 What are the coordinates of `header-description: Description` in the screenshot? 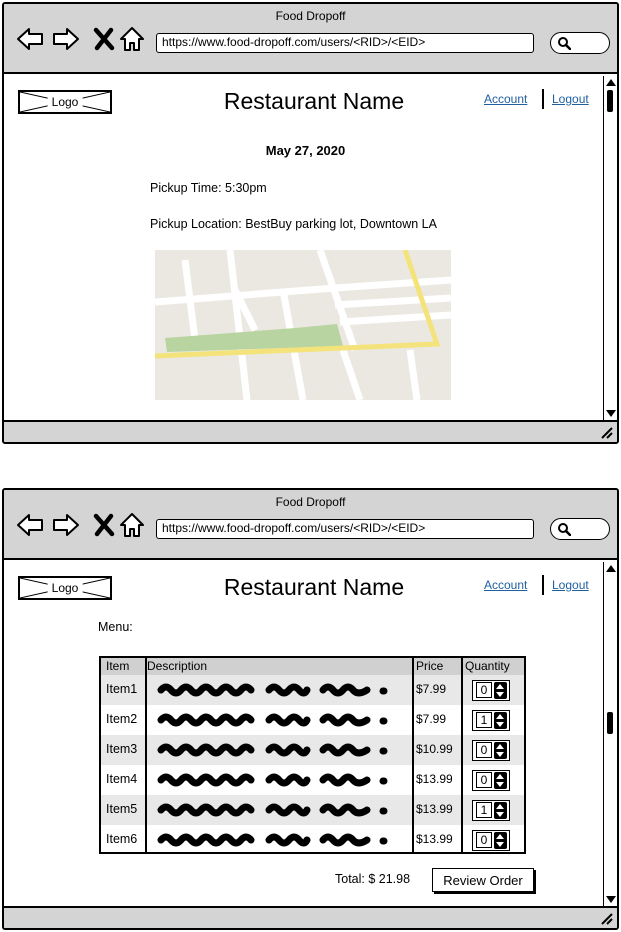 It's located at (177, 666).